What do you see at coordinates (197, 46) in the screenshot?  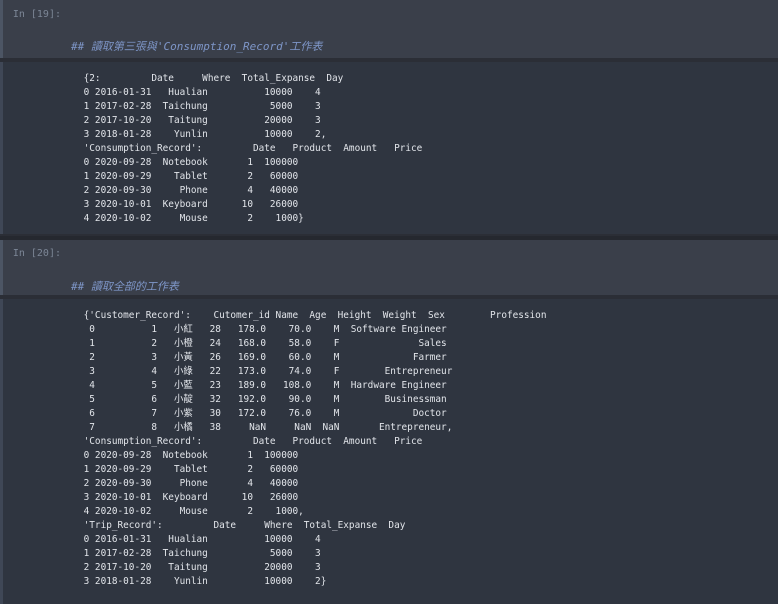 I see `code-comment: ## 讀取第三張與'Consumption_Record'工作表` at bounding box center [197, 46].